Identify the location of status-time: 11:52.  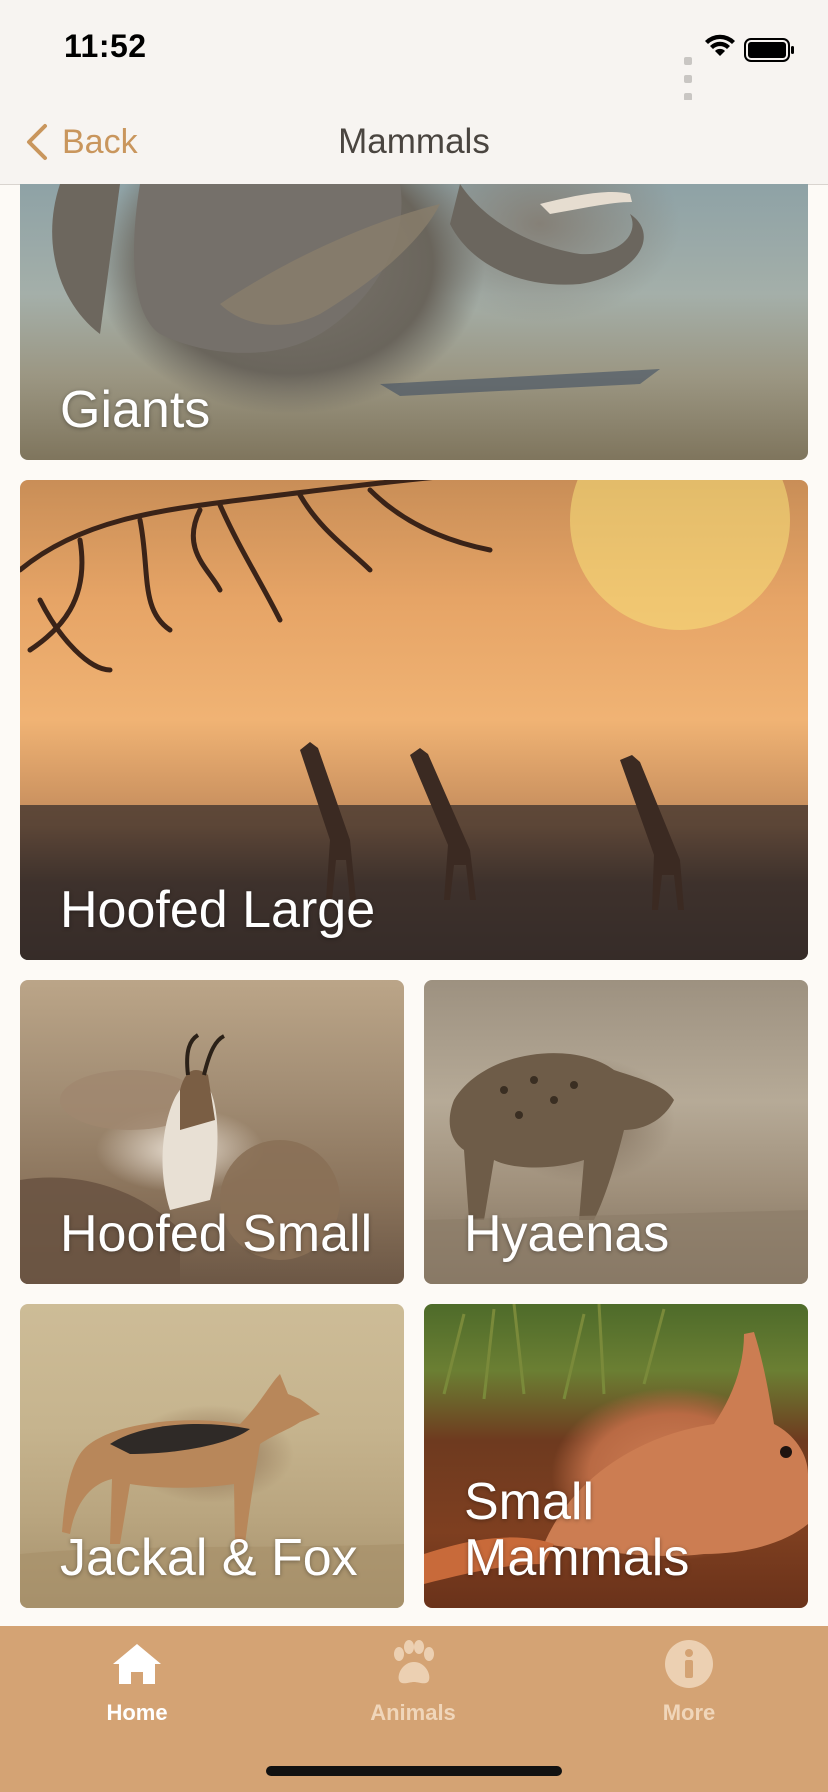
(105, 46).